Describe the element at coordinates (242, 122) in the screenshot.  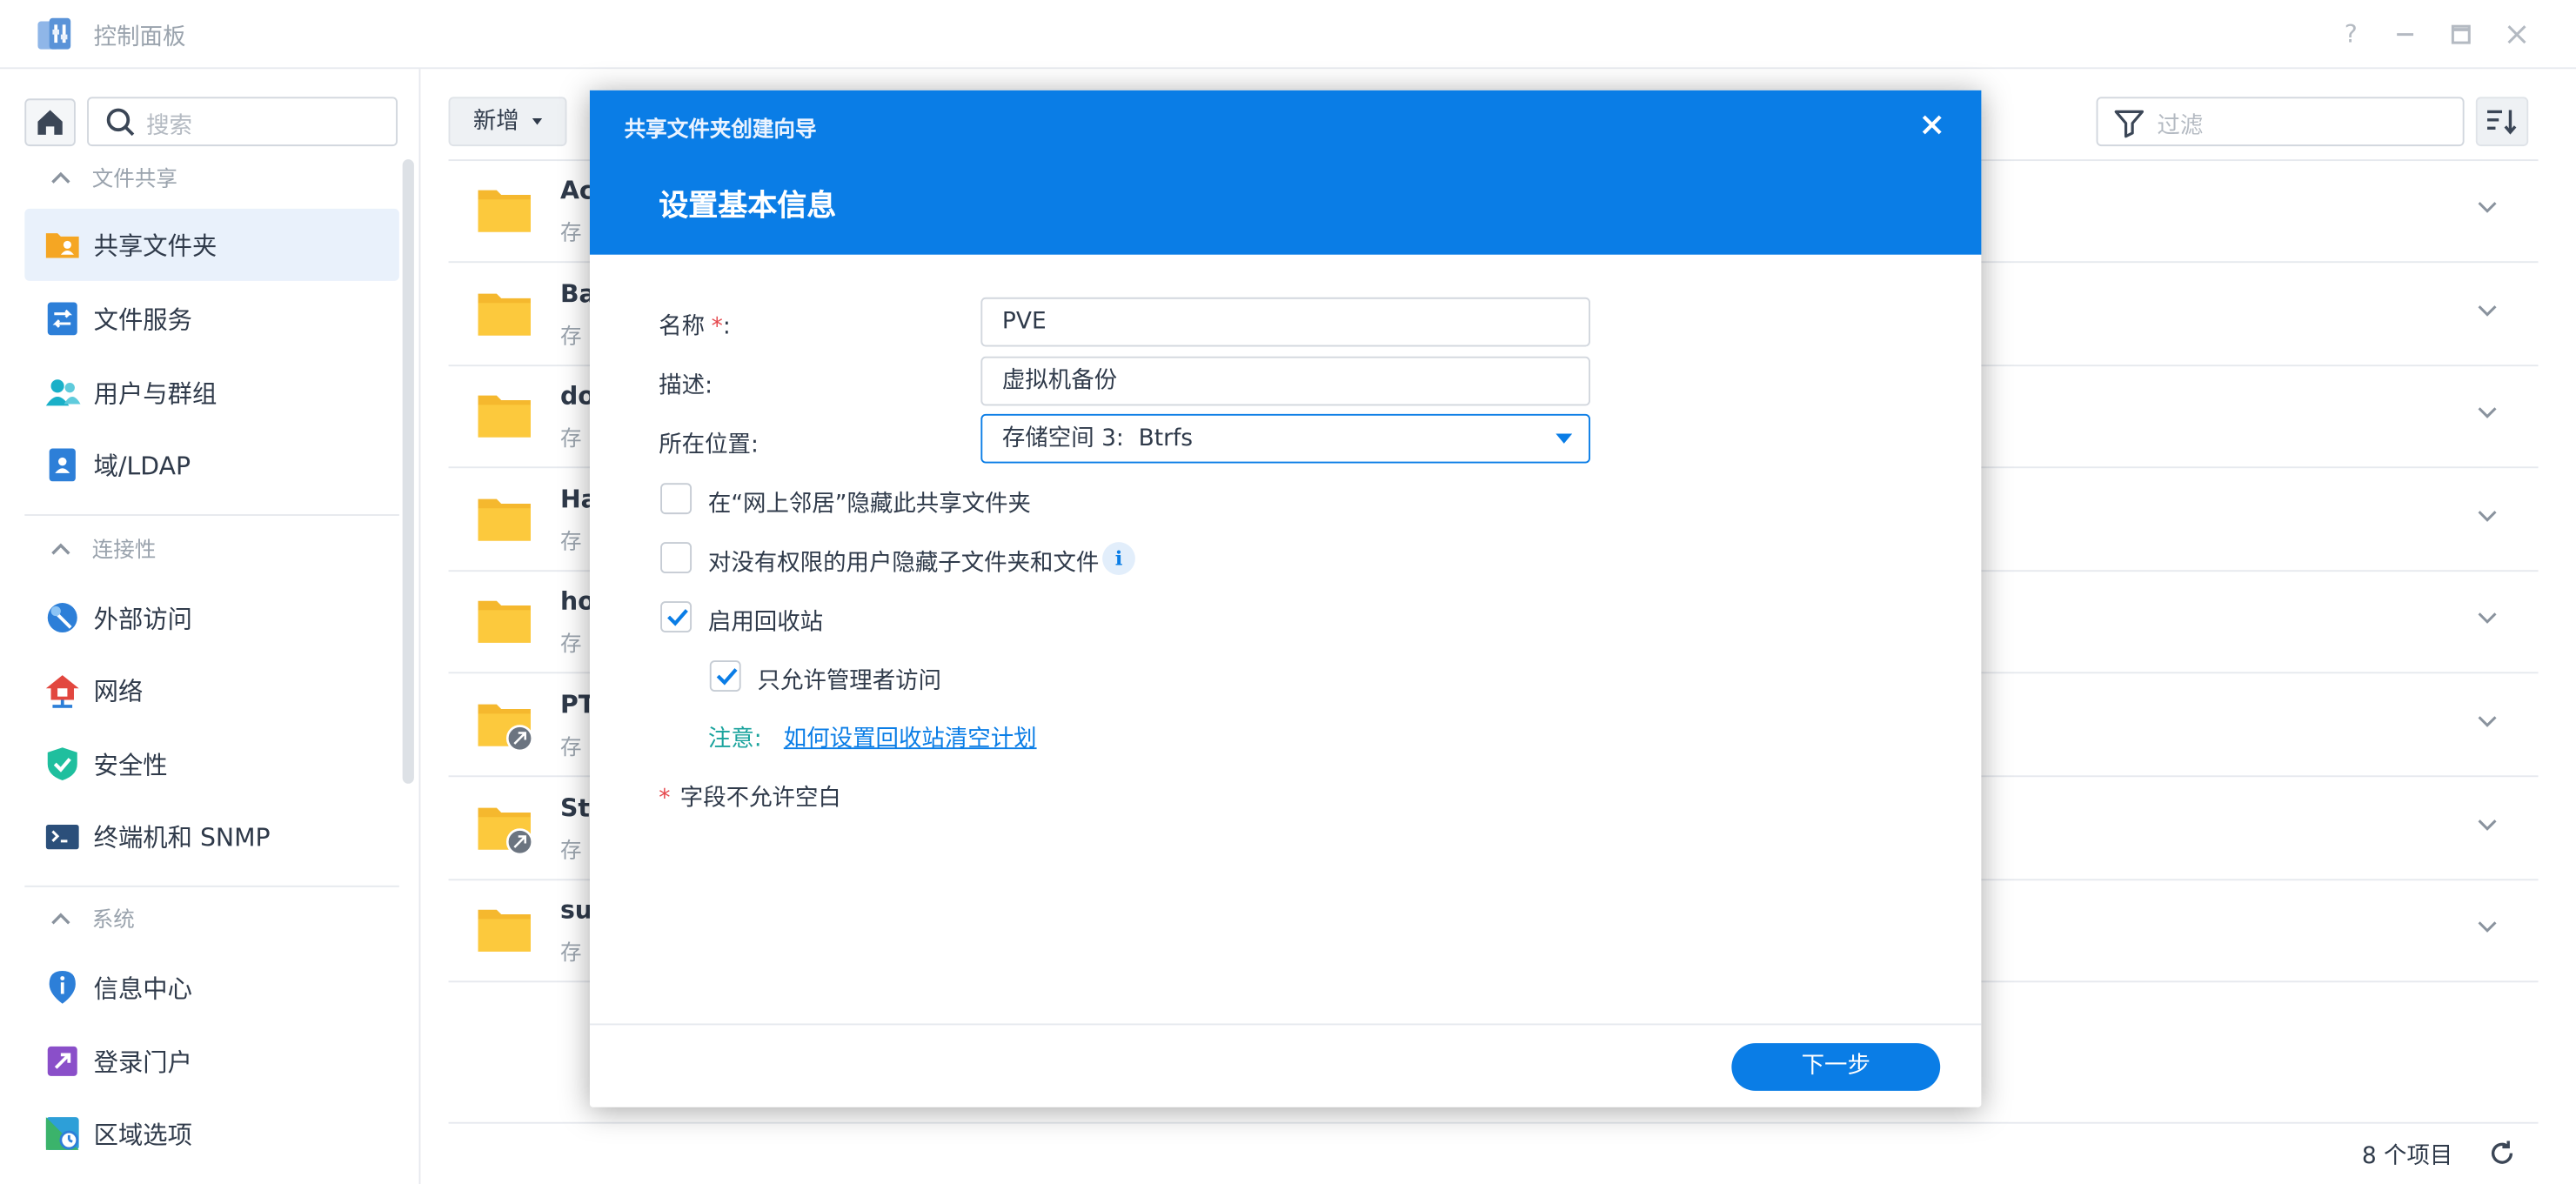
I see `sidebar-search: 搜索` at that location.